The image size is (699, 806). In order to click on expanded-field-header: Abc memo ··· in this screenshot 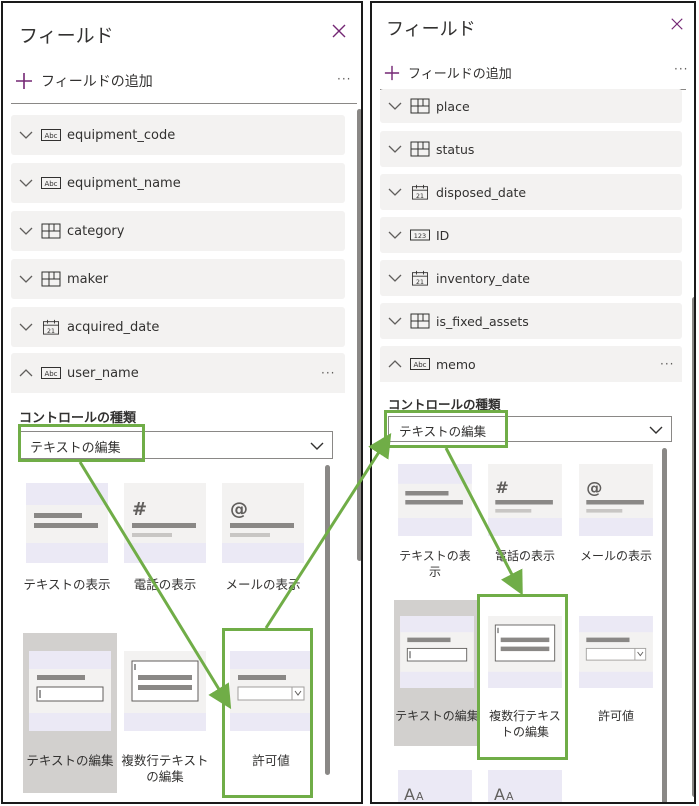, I will do `click(531, 364)`.